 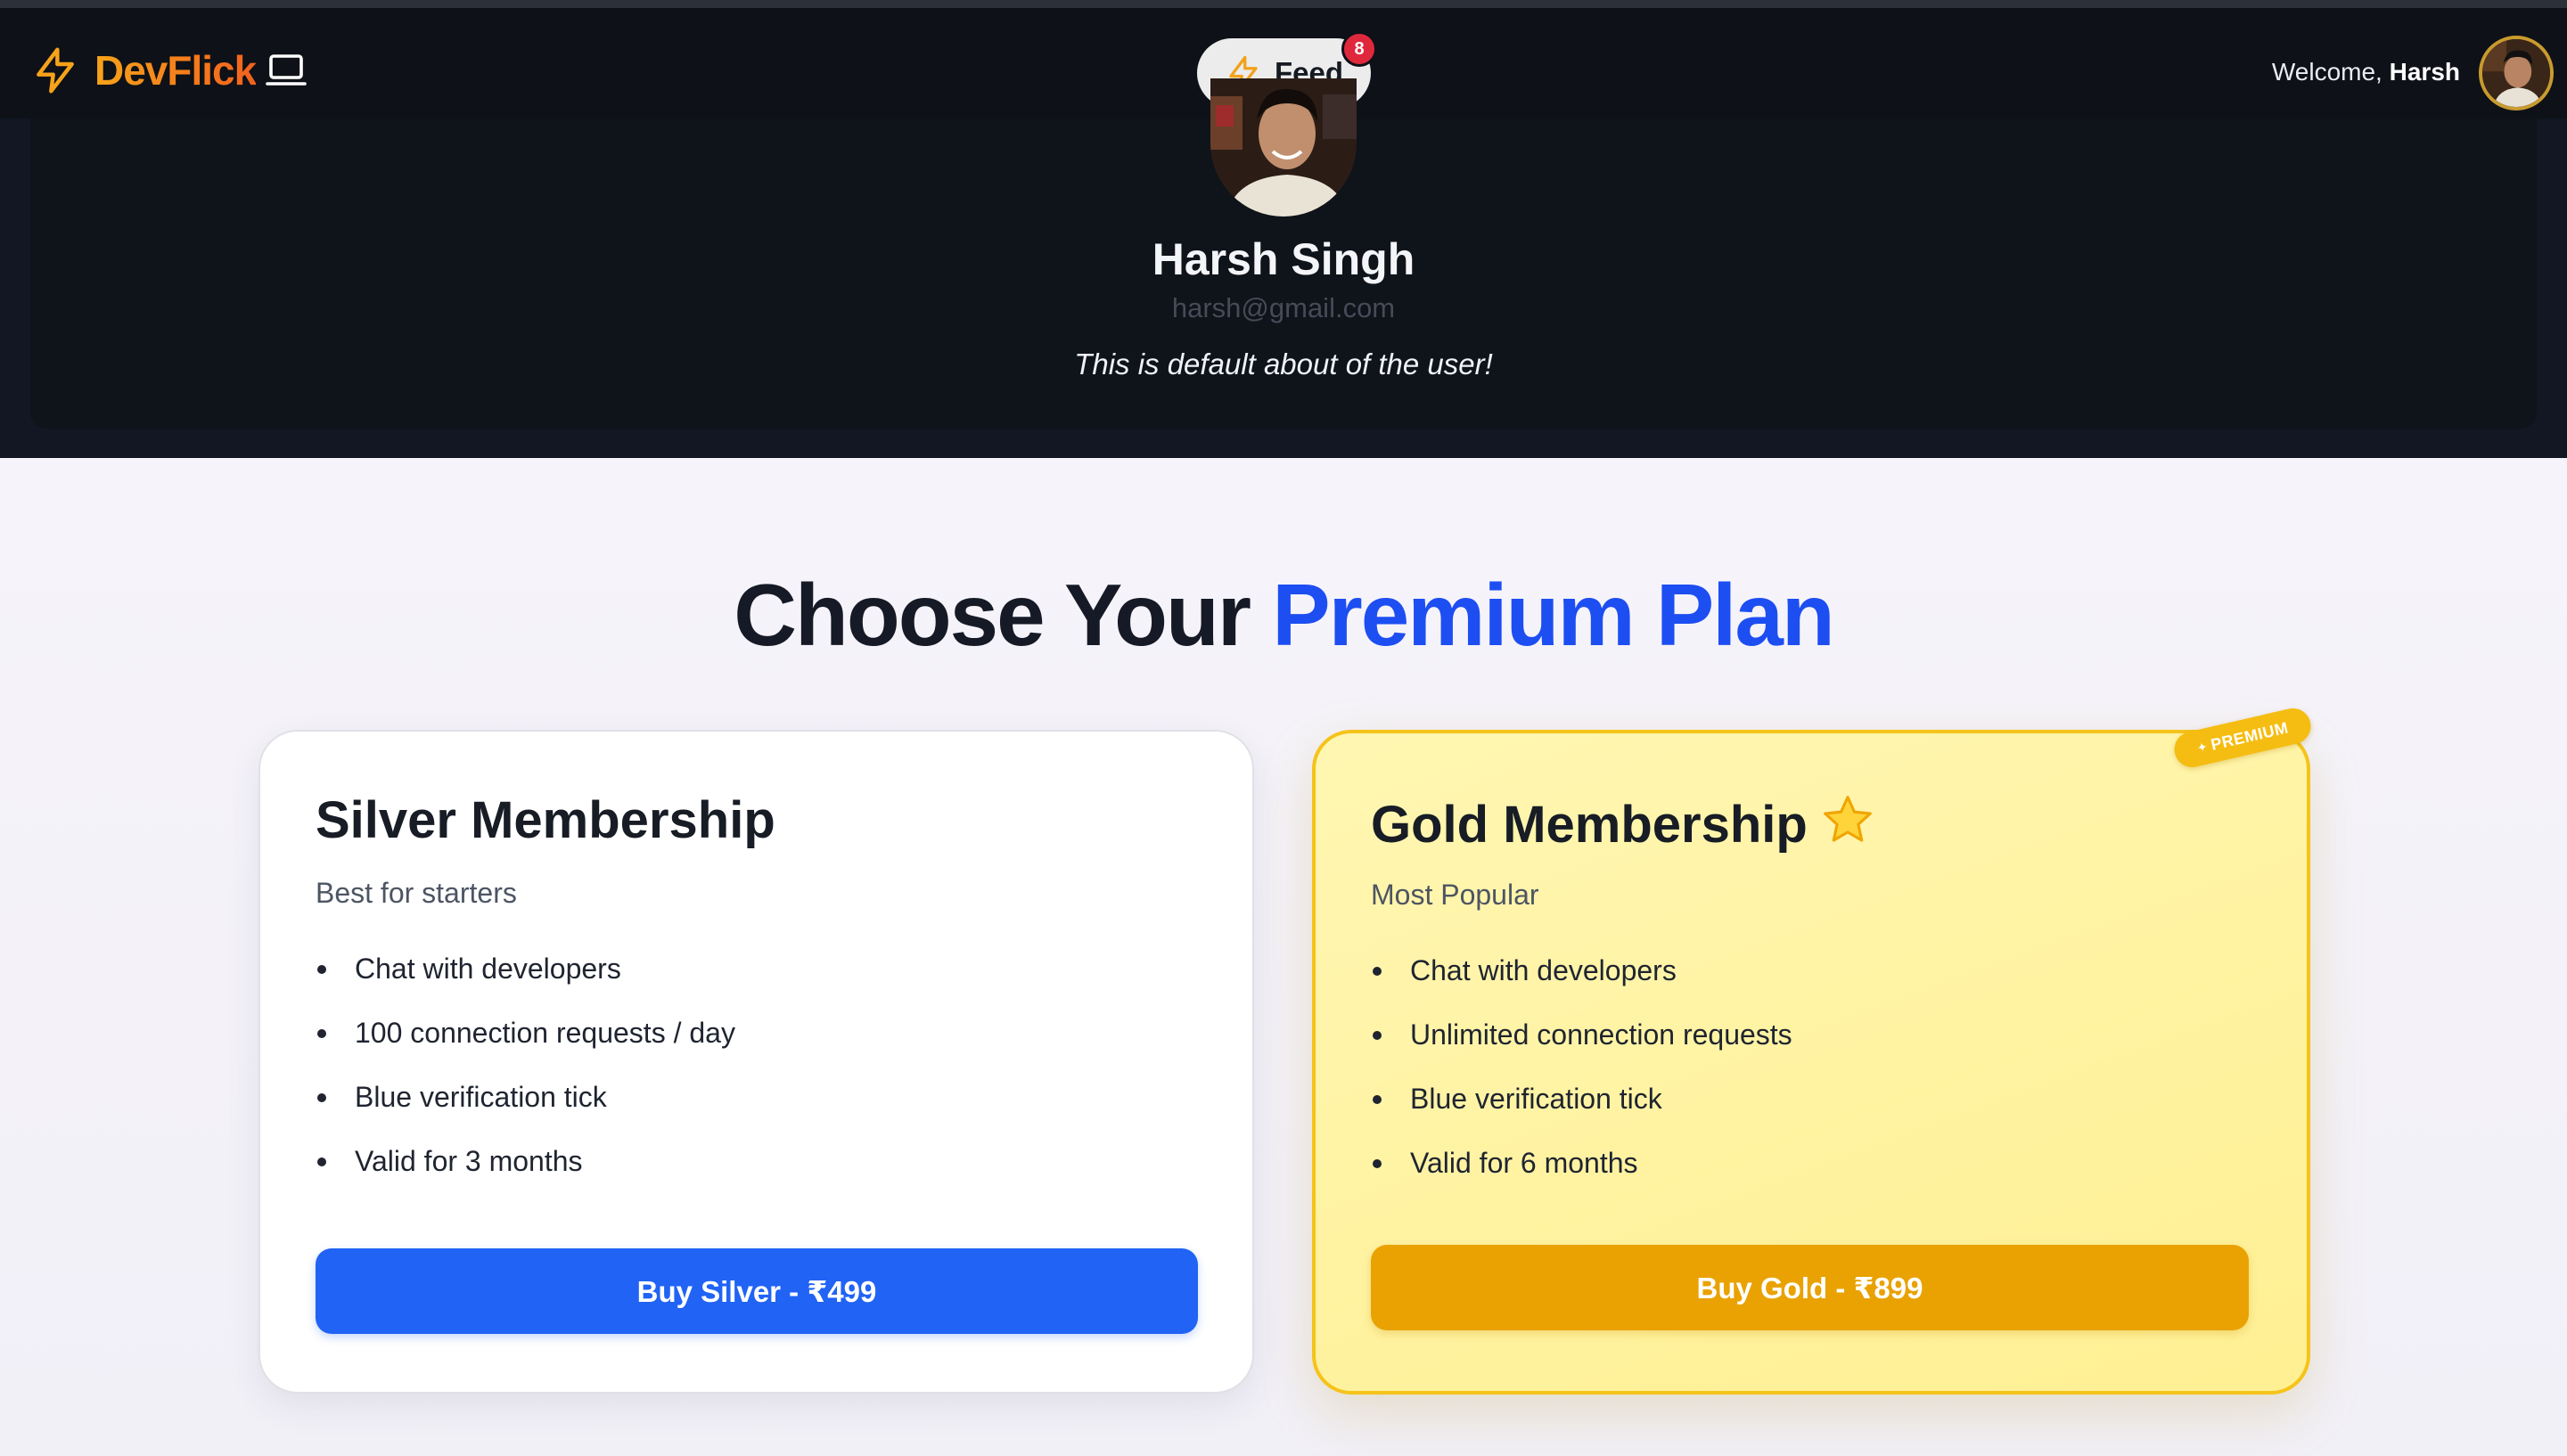 I want to click on feature-item: Unlimited connection requests, so click(x=1581, y=1048).